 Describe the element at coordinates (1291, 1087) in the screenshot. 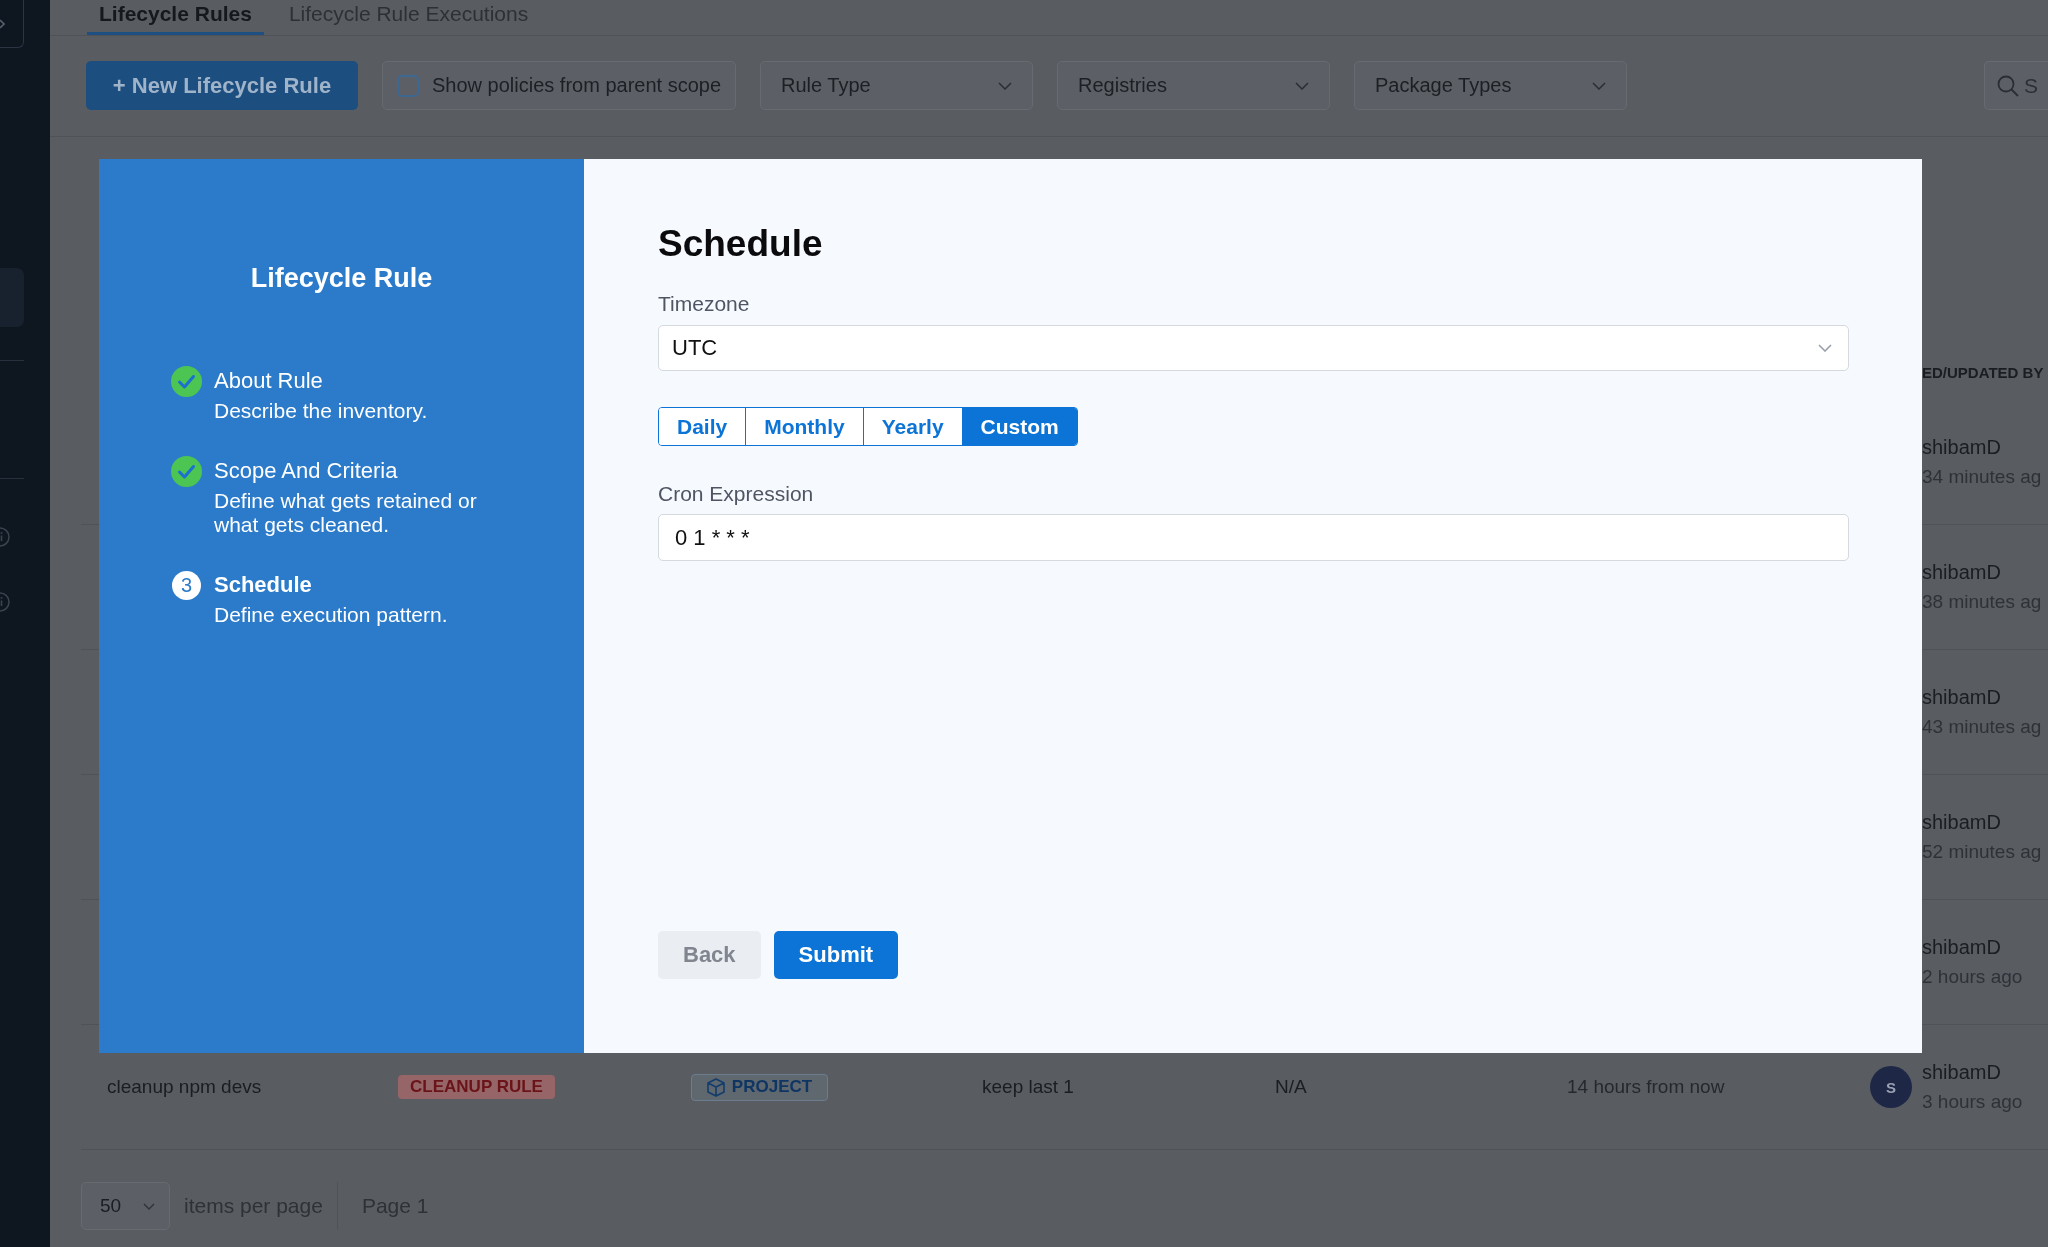

I see `table-cell: N/A` at that location.